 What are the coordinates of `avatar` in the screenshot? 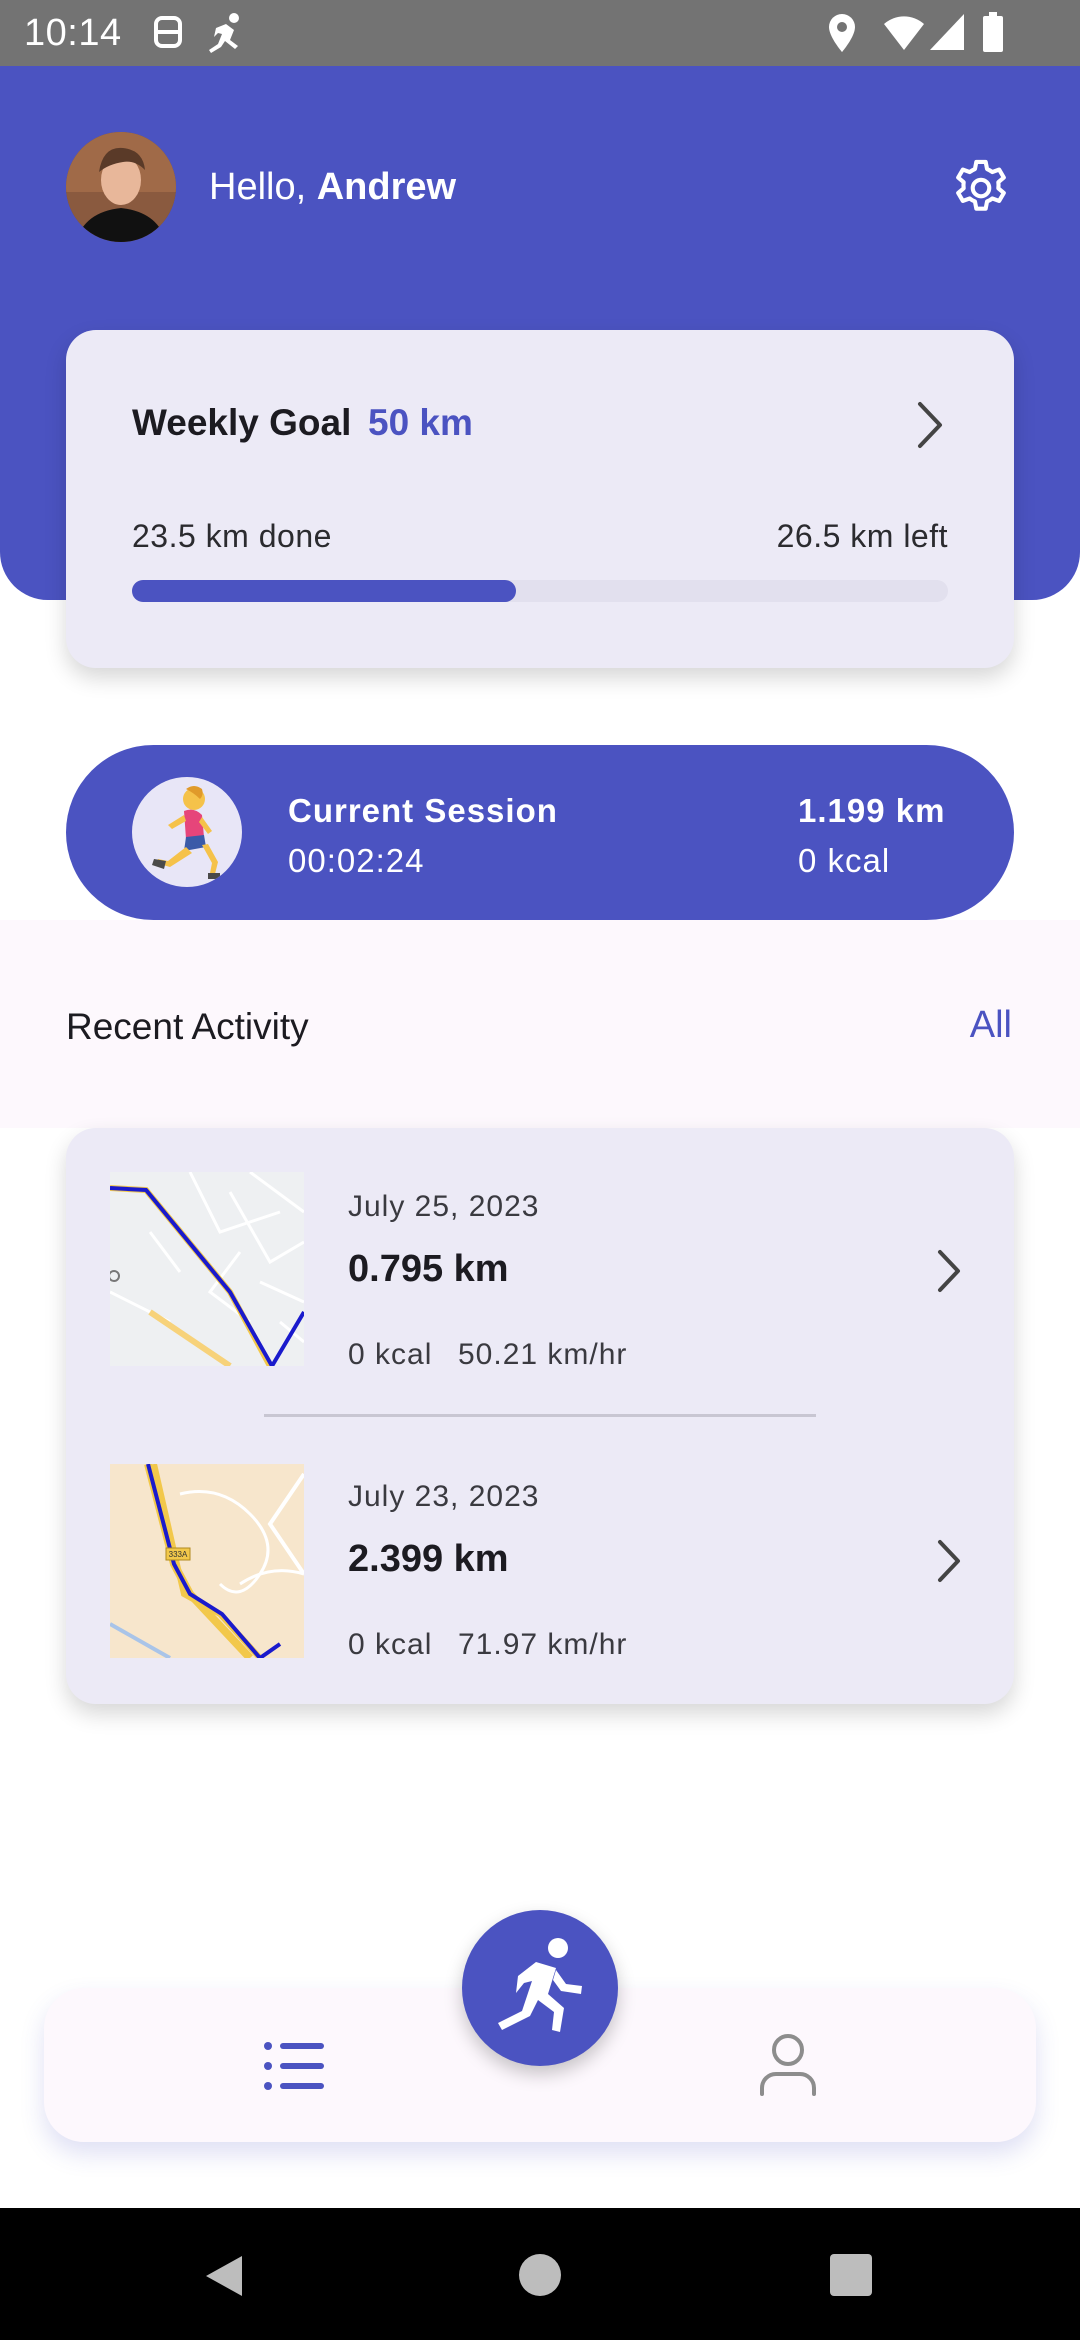 It's located at (121, 187).